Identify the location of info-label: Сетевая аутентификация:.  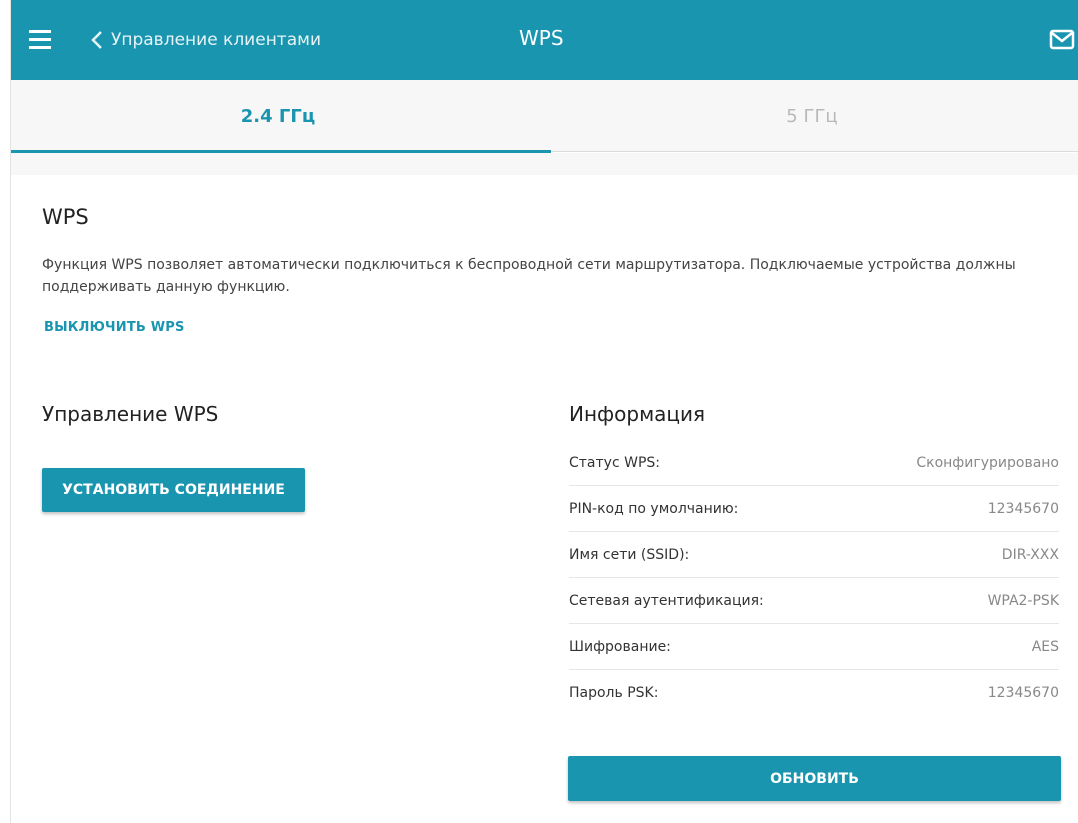
(666, 600).